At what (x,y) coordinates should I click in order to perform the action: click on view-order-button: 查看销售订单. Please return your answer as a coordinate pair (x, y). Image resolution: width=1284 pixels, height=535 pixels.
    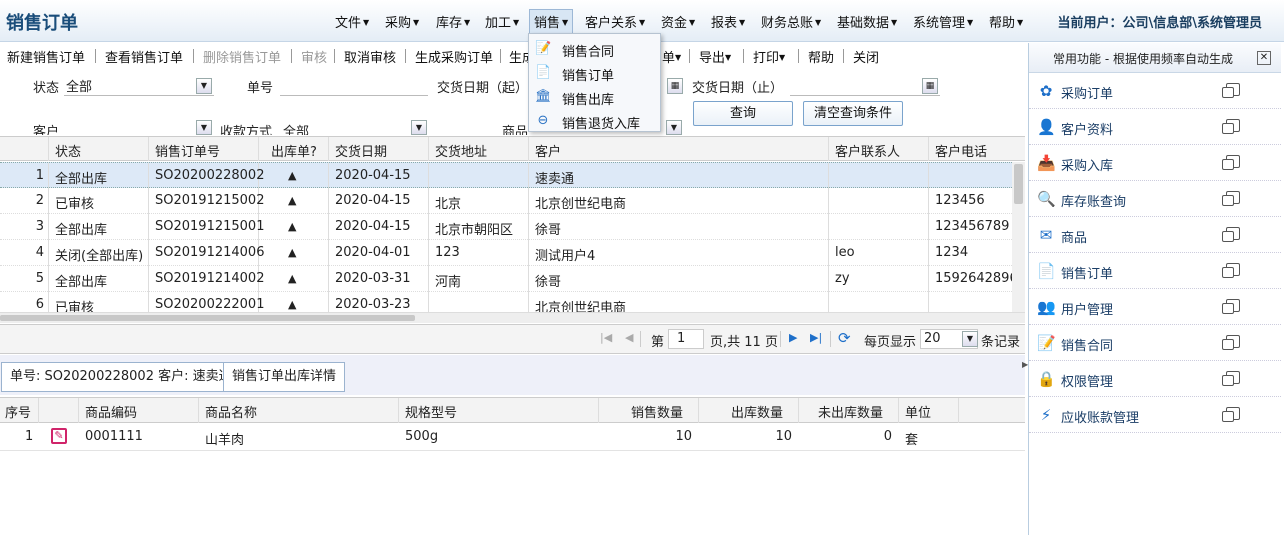
    Looking at the image, I should click on (144, 56).